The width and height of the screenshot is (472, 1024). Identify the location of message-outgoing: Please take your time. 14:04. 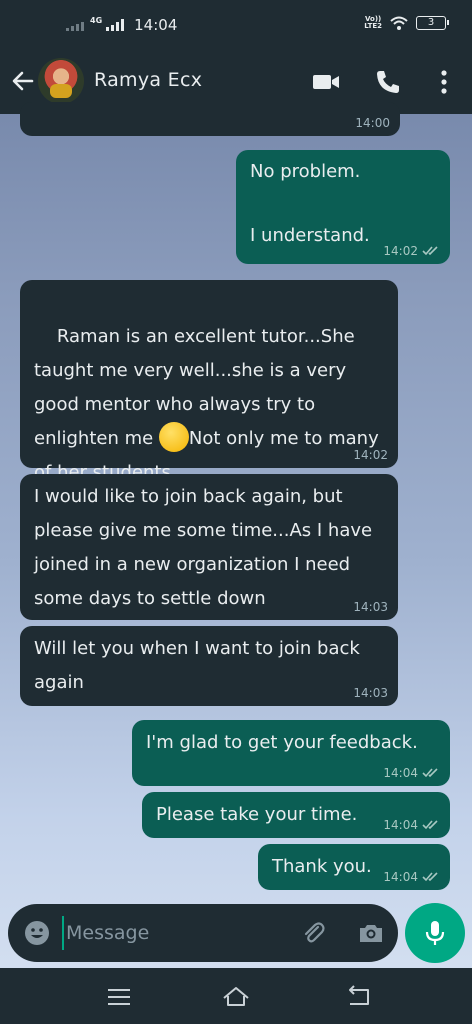
(296, 815).